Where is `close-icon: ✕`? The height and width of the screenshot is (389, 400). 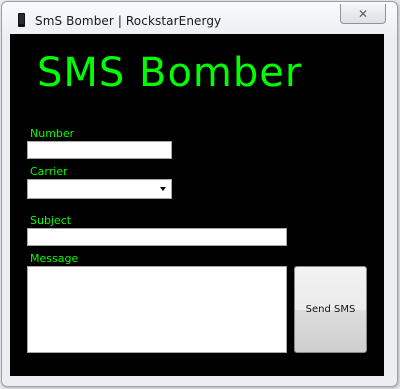
close-icon: ✕ is located at coordinates (363, 13).